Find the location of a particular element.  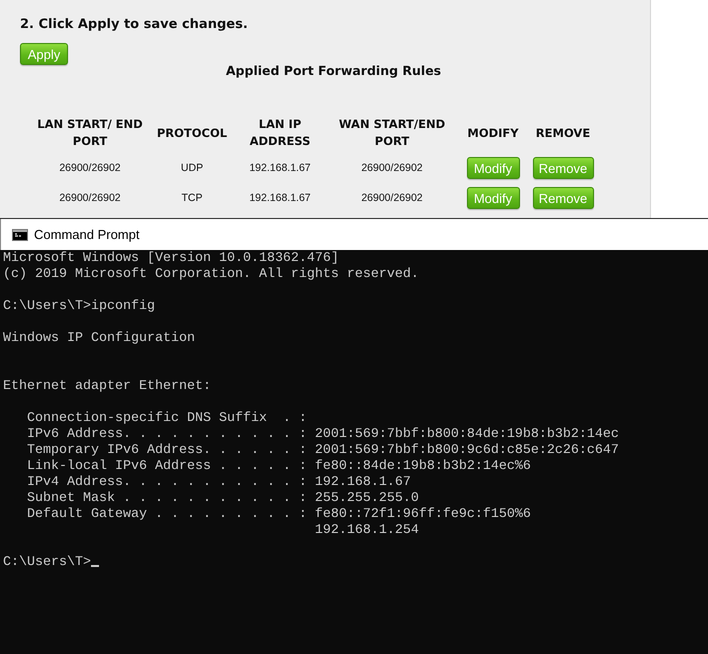

console-icon is located at coordinates (20, 234).